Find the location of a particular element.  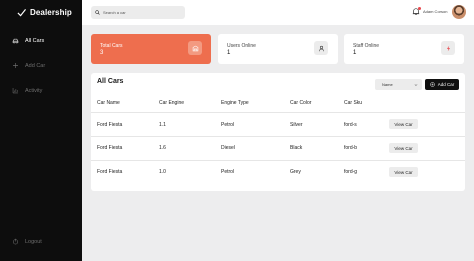

brand: Dealership is located at coordinates (44, 12).